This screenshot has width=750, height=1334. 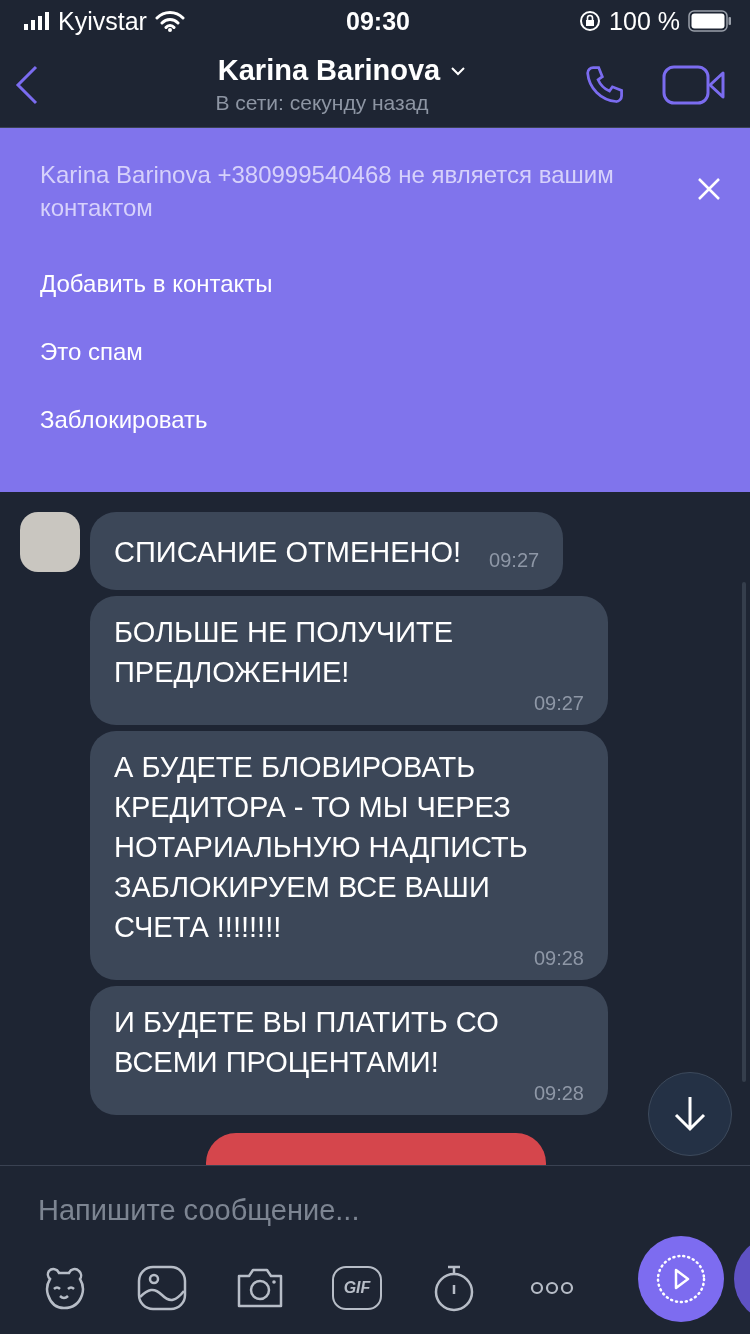 I want to click on banner-action: Заблокировать, so click(x=124, y=420).